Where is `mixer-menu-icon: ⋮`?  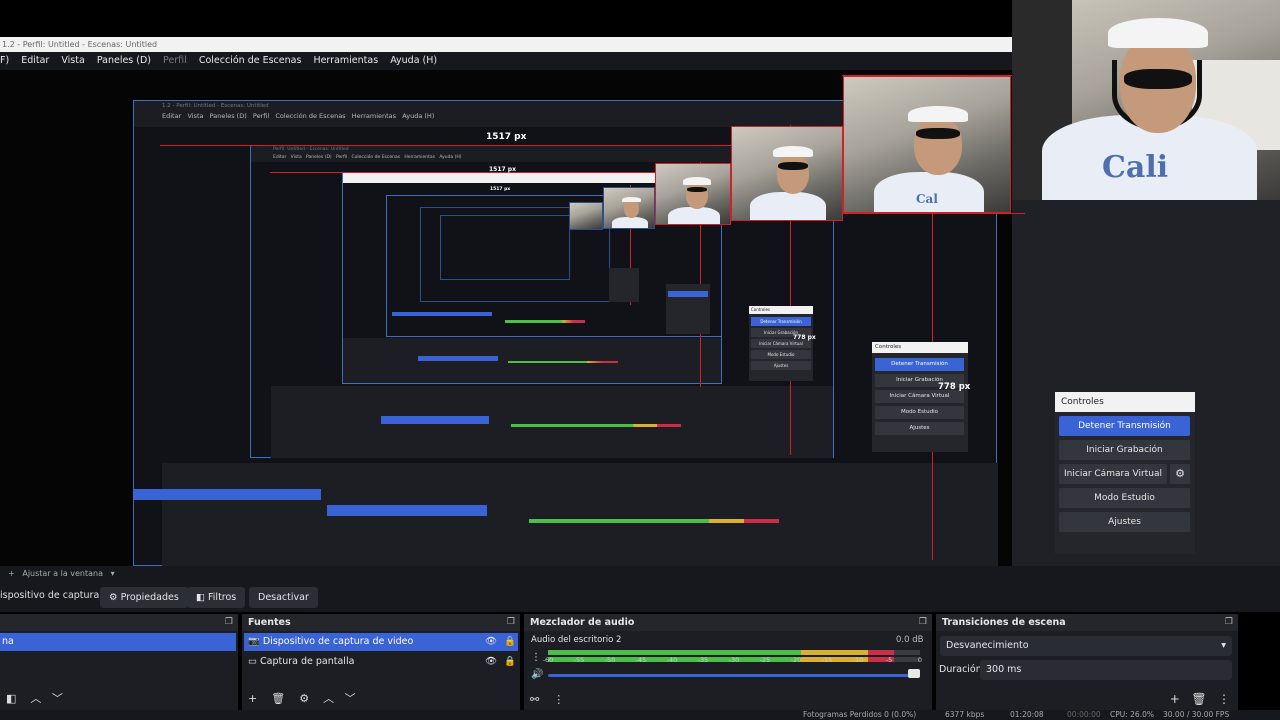 mixer-menu-icon: ⋮ is located at coordinates (536, 658).